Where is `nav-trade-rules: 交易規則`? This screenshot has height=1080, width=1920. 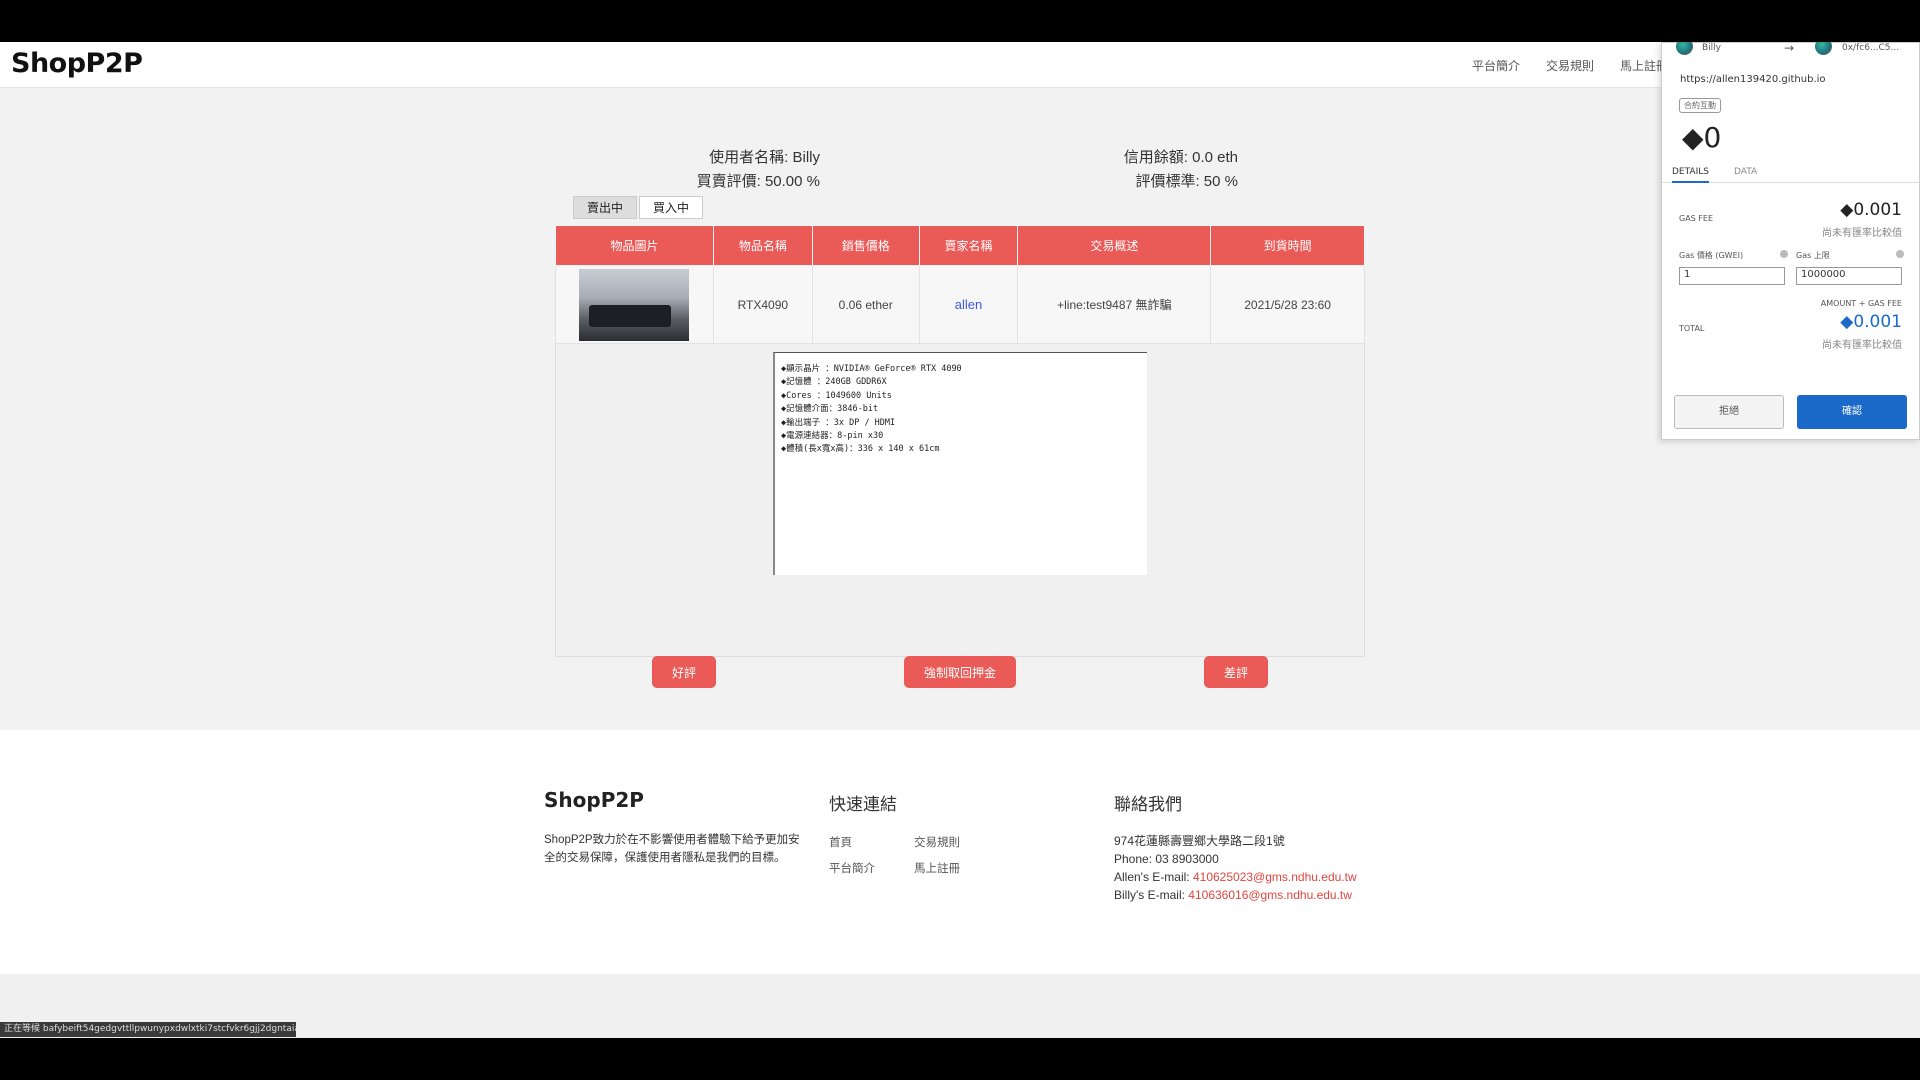 nav-trade-rules: 交易規則 is located at coordinates (1570, 65).